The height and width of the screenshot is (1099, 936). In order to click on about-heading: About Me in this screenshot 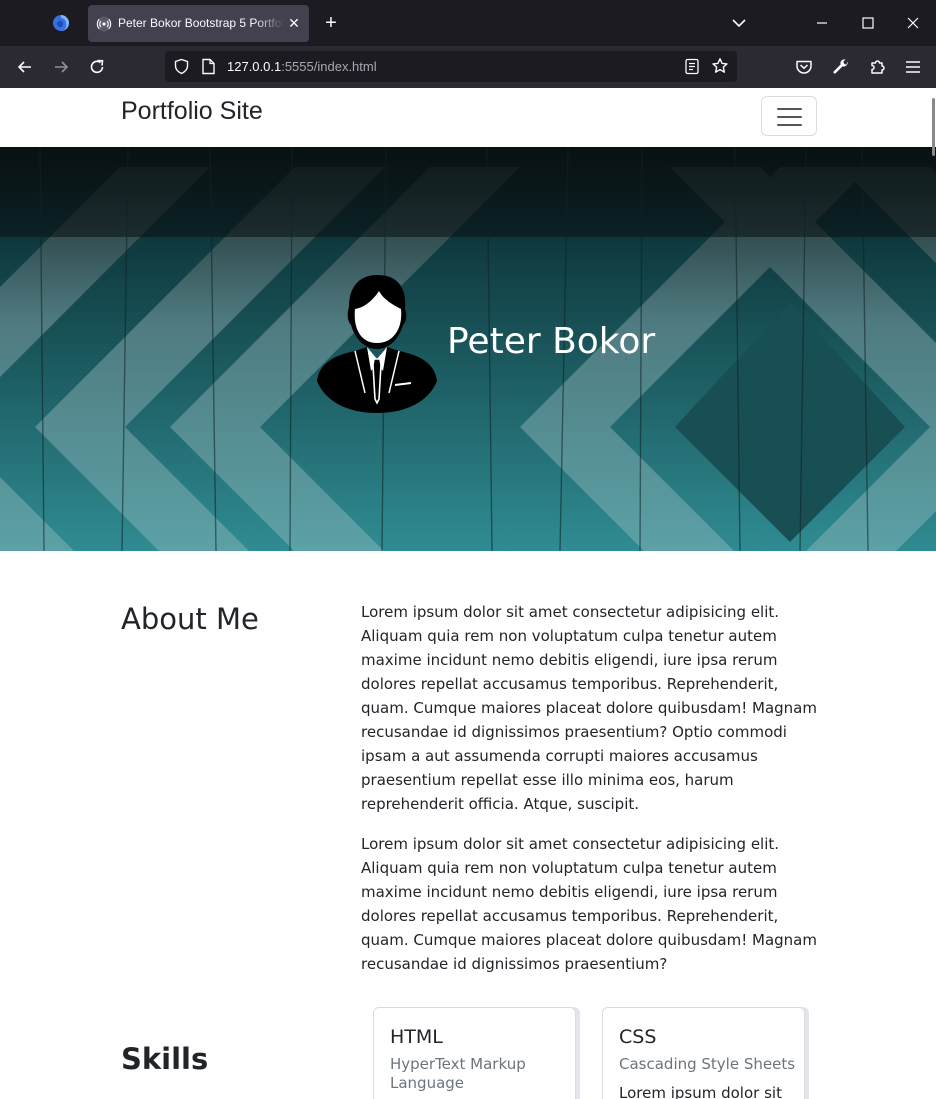, I will do `click(190, 619)`.